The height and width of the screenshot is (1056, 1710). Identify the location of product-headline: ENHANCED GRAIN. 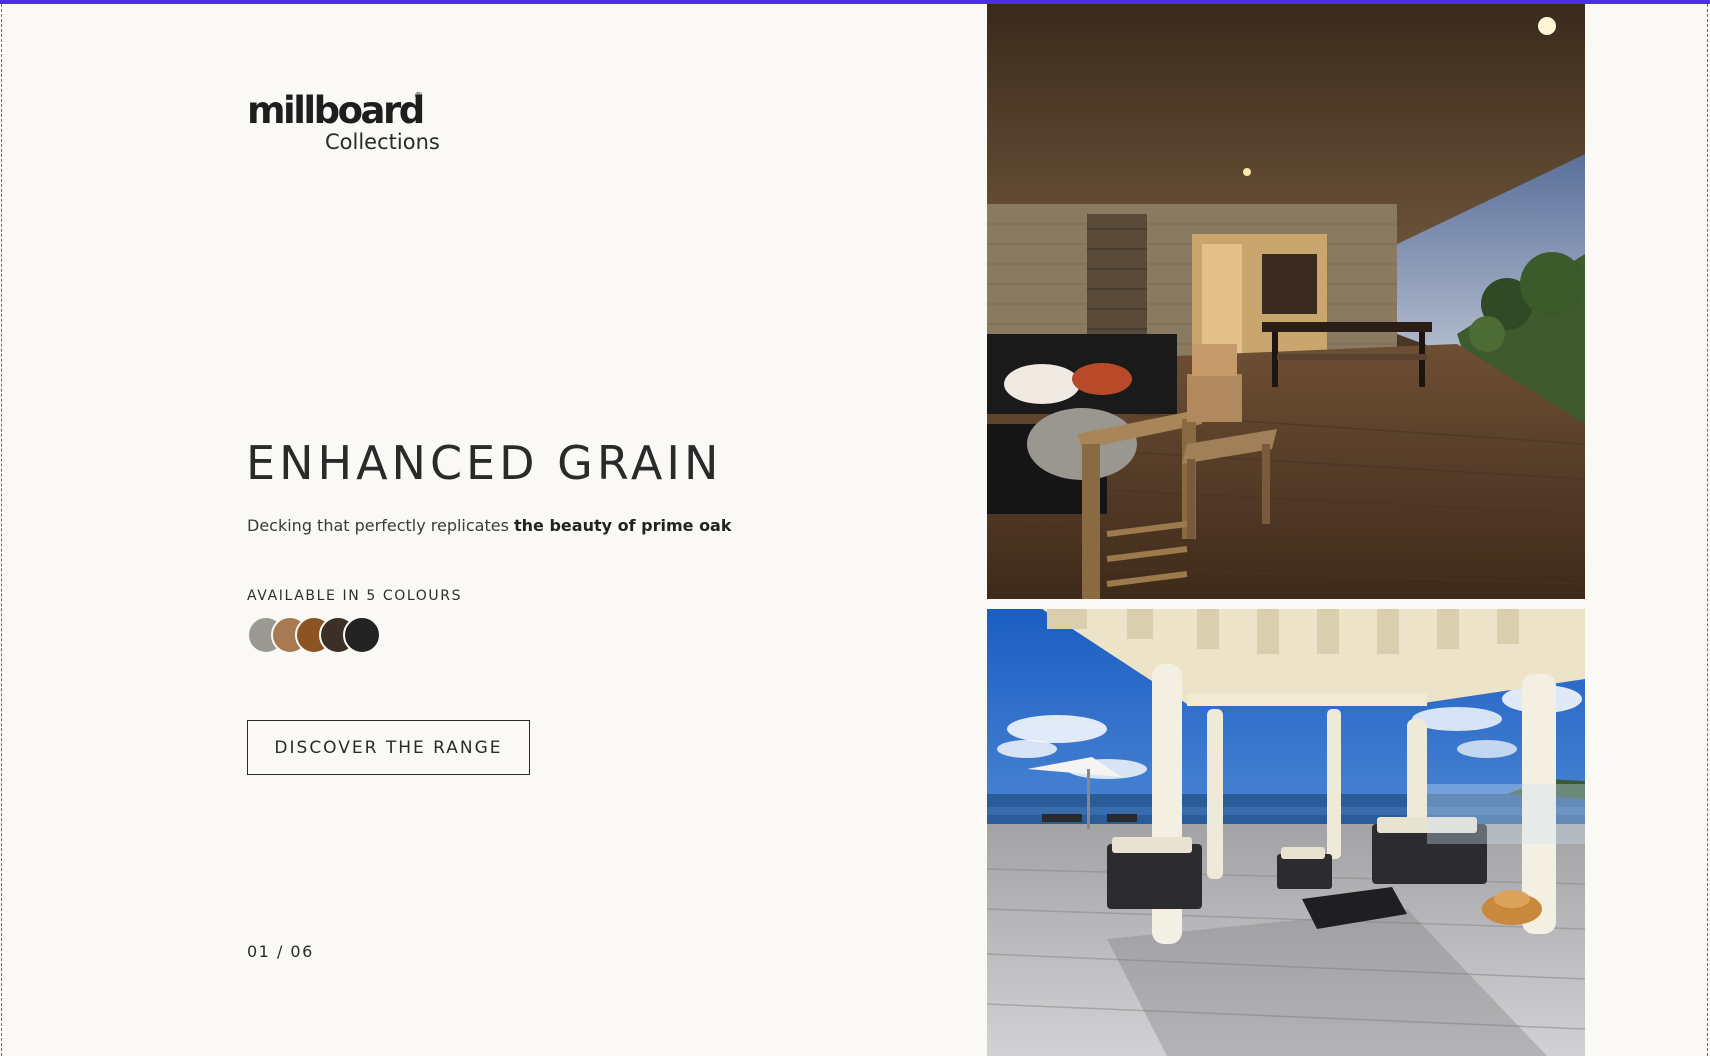
(484, 463).